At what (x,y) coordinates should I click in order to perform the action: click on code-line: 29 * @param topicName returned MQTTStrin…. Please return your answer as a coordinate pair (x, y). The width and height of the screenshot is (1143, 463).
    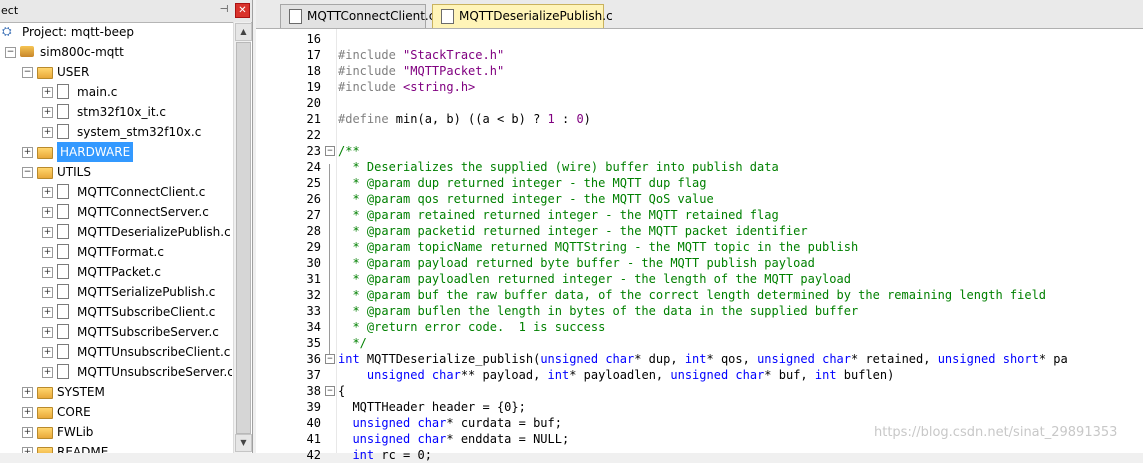
    Looking at the image, I should click on (699, 247).